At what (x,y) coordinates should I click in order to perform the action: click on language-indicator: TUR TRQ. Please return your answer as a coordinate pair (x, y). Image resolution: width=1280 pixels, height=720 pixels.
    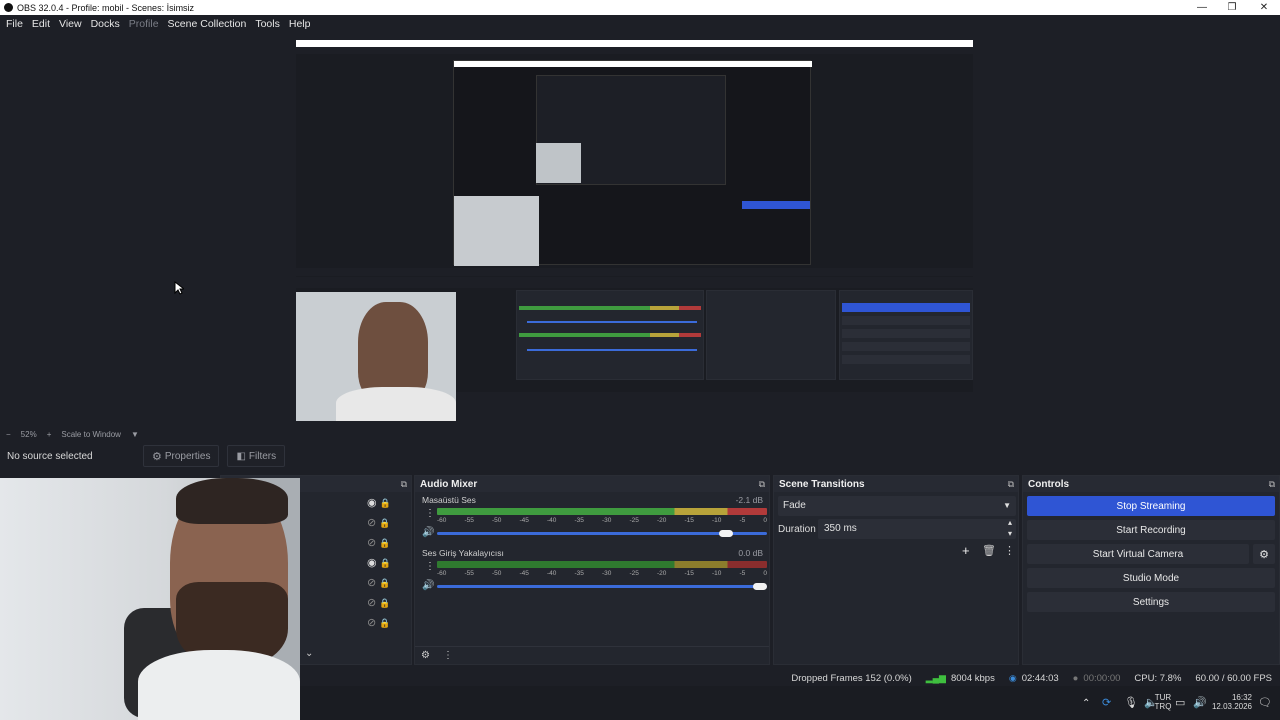
    Looking at the image, I should click on (1163, 702).